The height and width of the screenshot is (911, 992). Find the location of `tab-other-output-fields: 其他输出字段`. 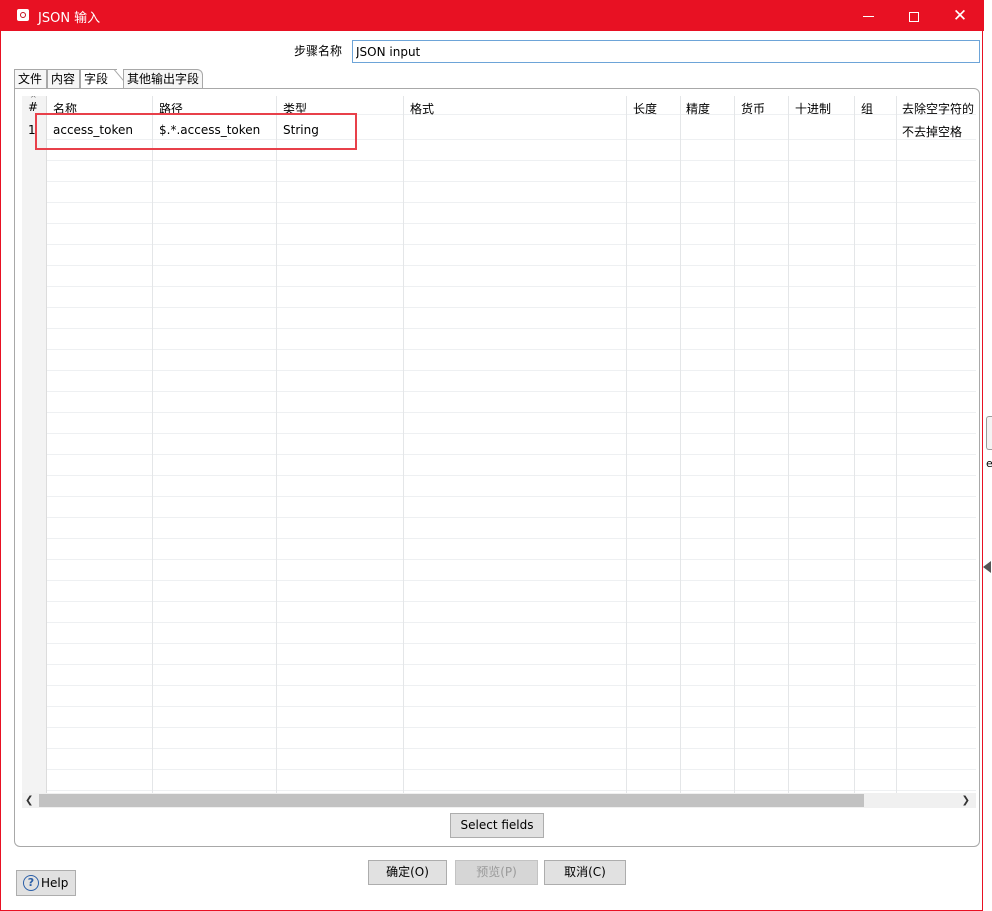

tab-other-output-fields: 其他输出字段 is located at coordinates (163, 78).